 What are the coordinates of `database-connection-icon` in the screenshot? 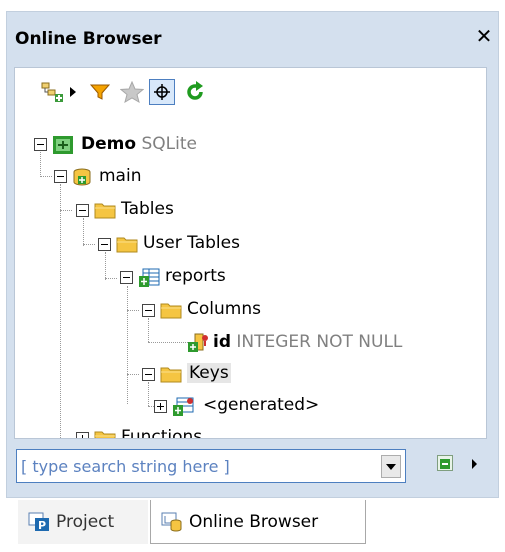 It's located at (62, 144).